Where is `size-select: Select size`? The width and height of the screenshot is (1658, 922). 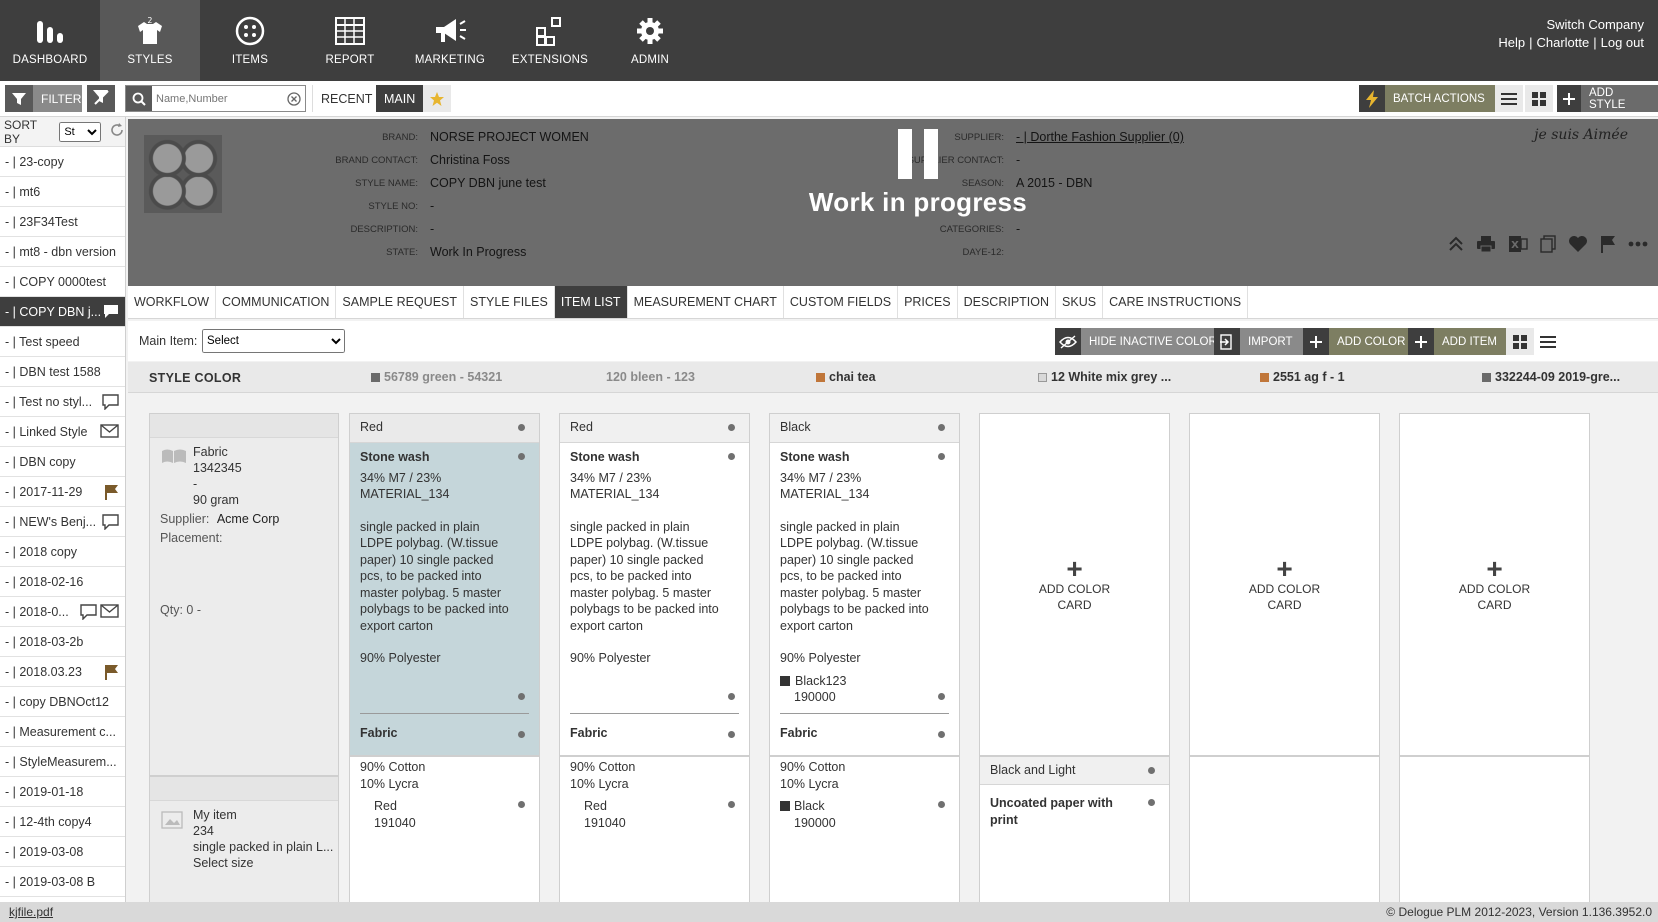 size-select: Select size is located at coordinates (263, 863).